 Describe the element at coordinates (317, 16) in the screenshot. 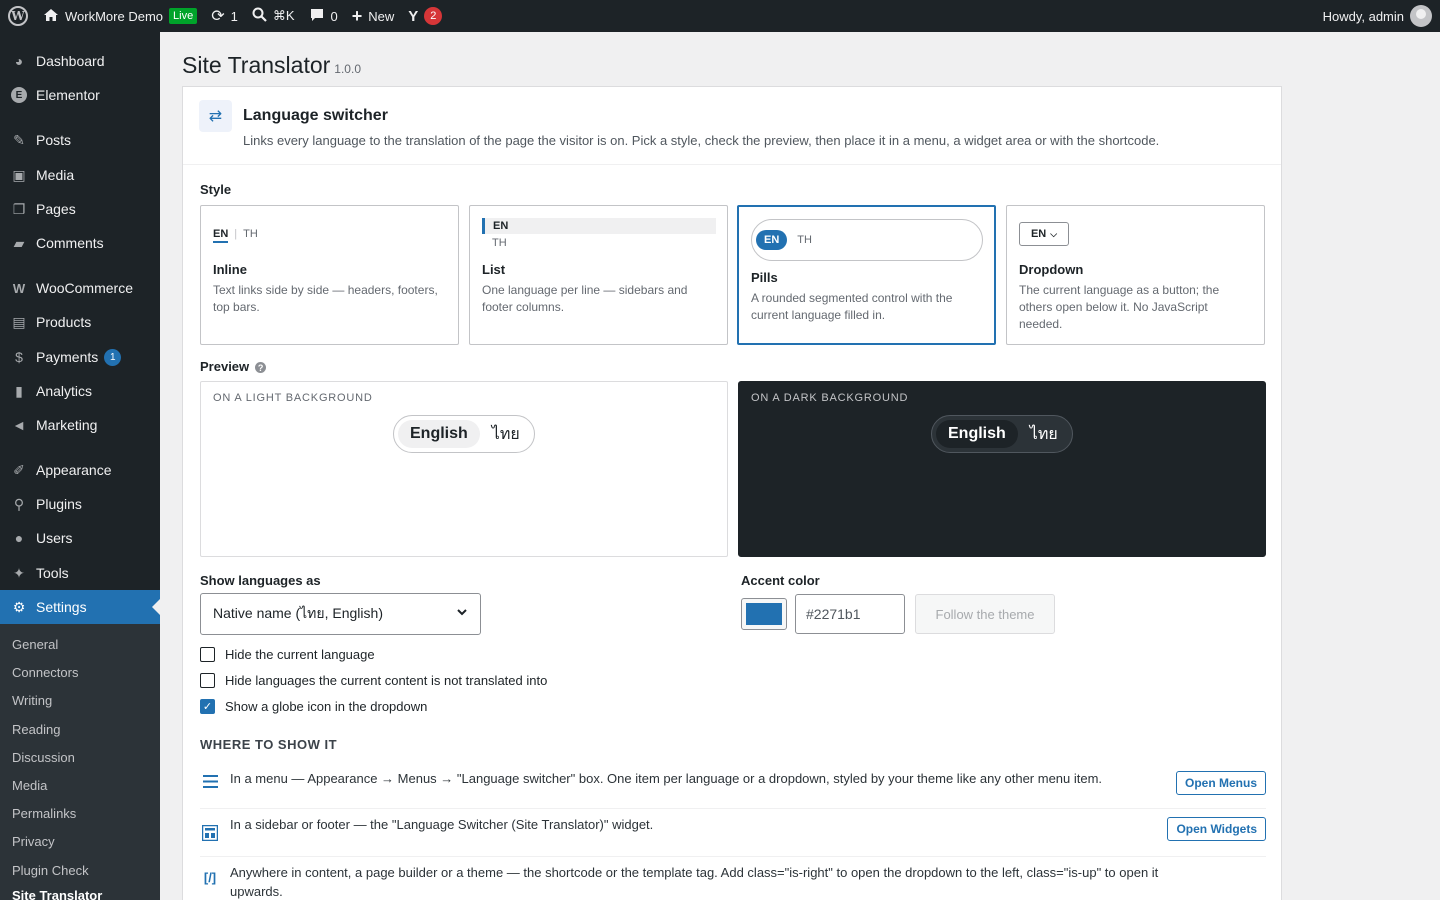

I see `comment-bubble-icon` at that location.